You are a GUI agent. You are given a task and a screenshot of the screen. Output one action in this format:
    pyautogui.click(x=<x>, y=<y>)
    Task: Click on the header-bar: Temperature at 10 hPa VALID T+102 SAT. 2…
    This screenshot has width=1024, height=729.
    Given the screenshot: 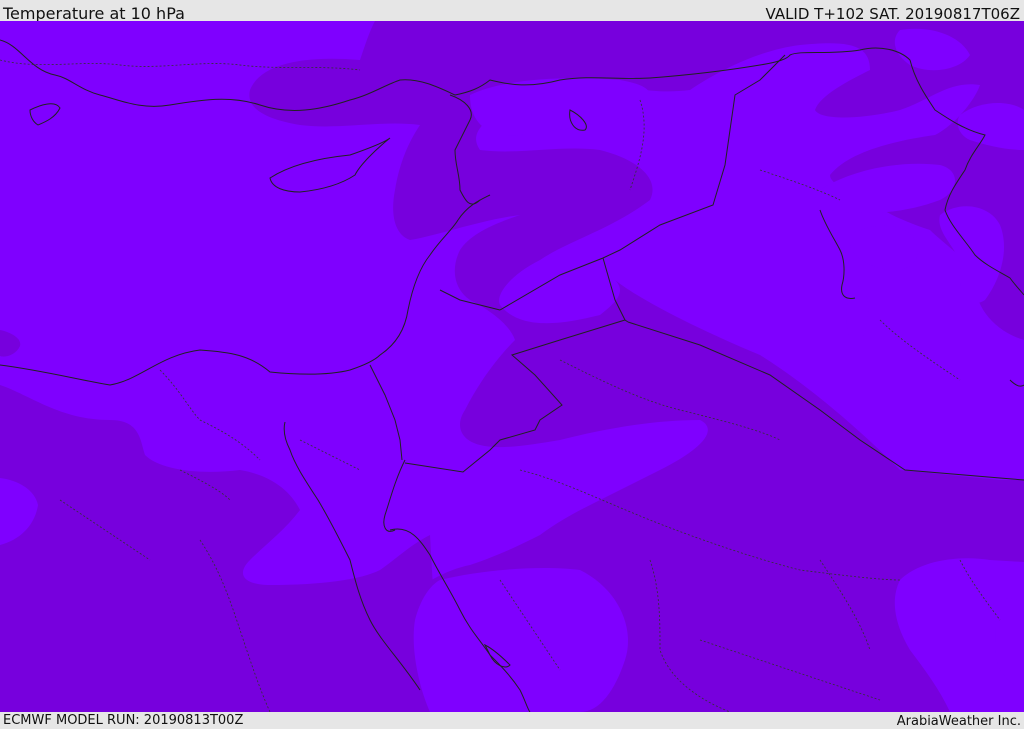 What is the action you would take?
    pyautogui.click(x=512, y=11)
    